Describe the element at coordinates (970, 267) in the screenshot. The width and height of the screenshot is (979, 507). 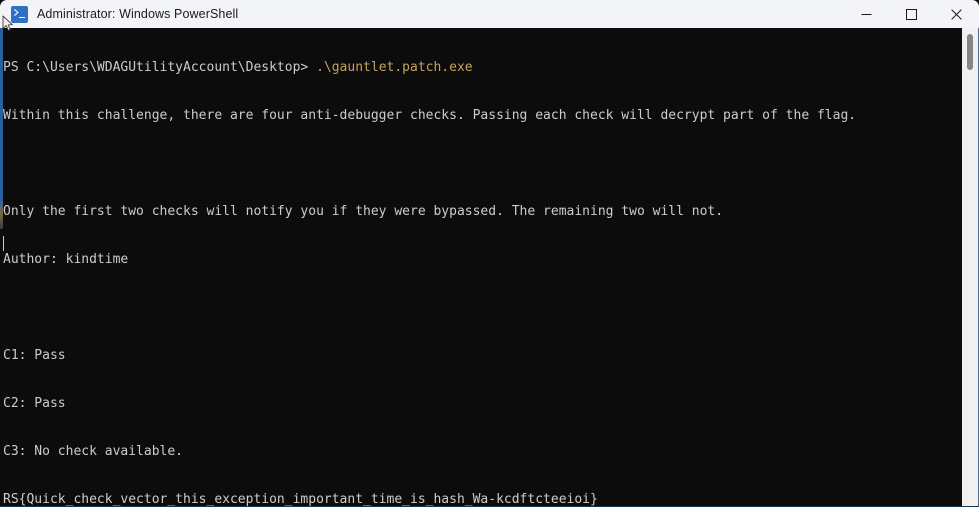
I see `scrollbar` at that location.